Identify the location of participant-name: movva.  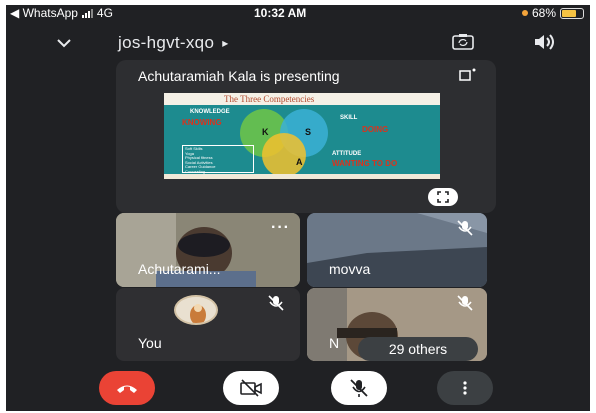
(350, 269).